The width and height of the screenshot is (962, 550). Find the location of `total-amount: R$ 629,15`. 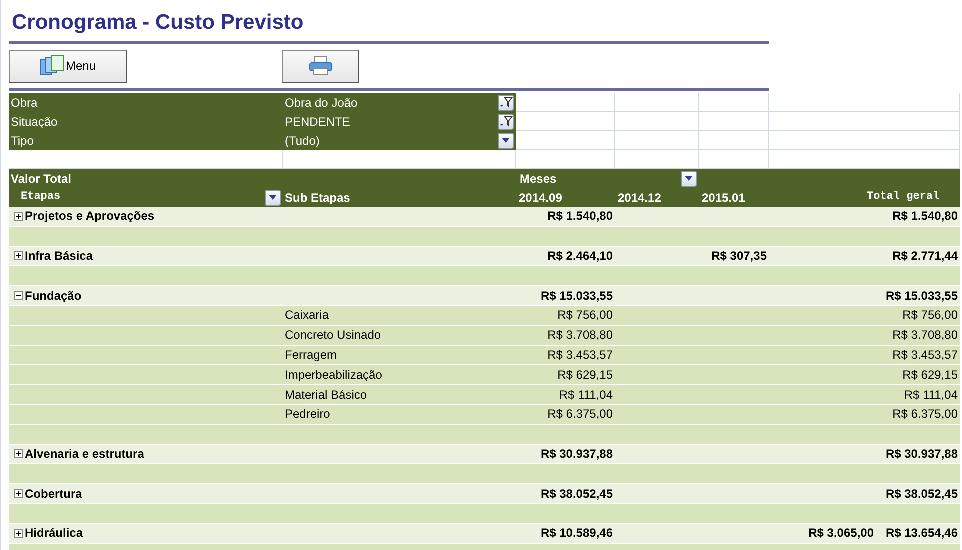

total-amount: R$ 629,15 is located at coordinates (930, 375).